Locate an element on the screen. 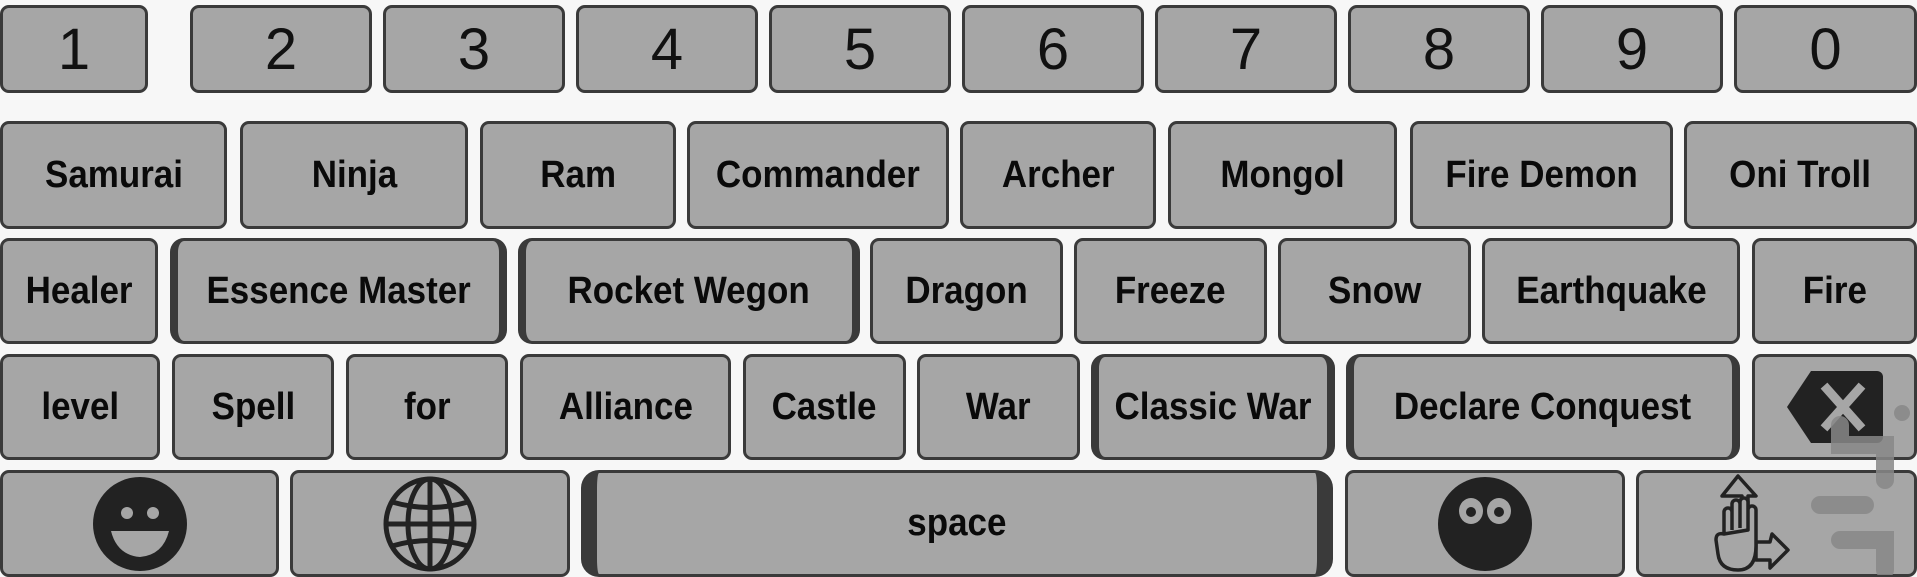 This screenshot has height=577, width=1917. key-label: 7 is located at coordinates (1246, 49).